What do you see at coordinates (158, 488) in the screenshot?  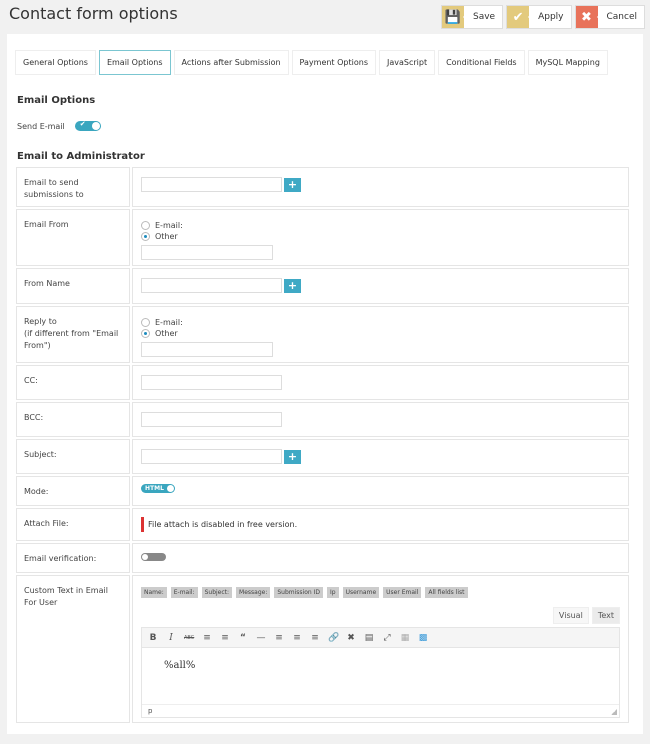 I see `mode-toggle: HTML` at bounding box center [158, 488].